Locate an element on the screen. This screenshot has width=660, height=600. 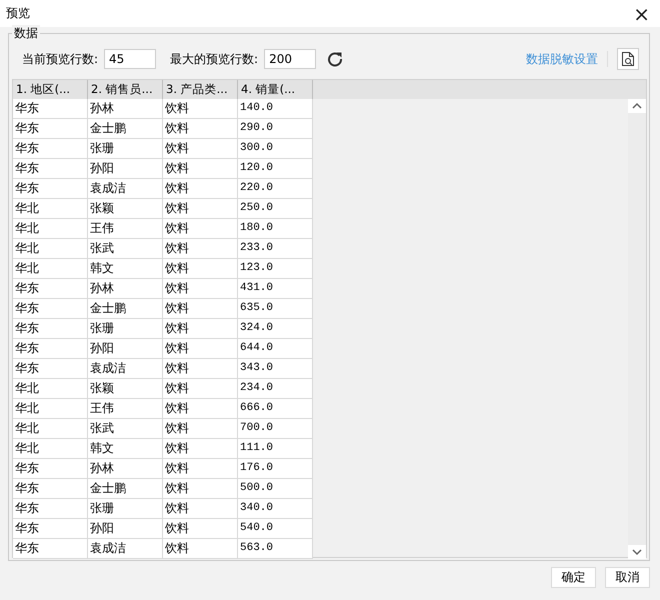
table-cell: 180.0 is located at coordinates (275, 229).